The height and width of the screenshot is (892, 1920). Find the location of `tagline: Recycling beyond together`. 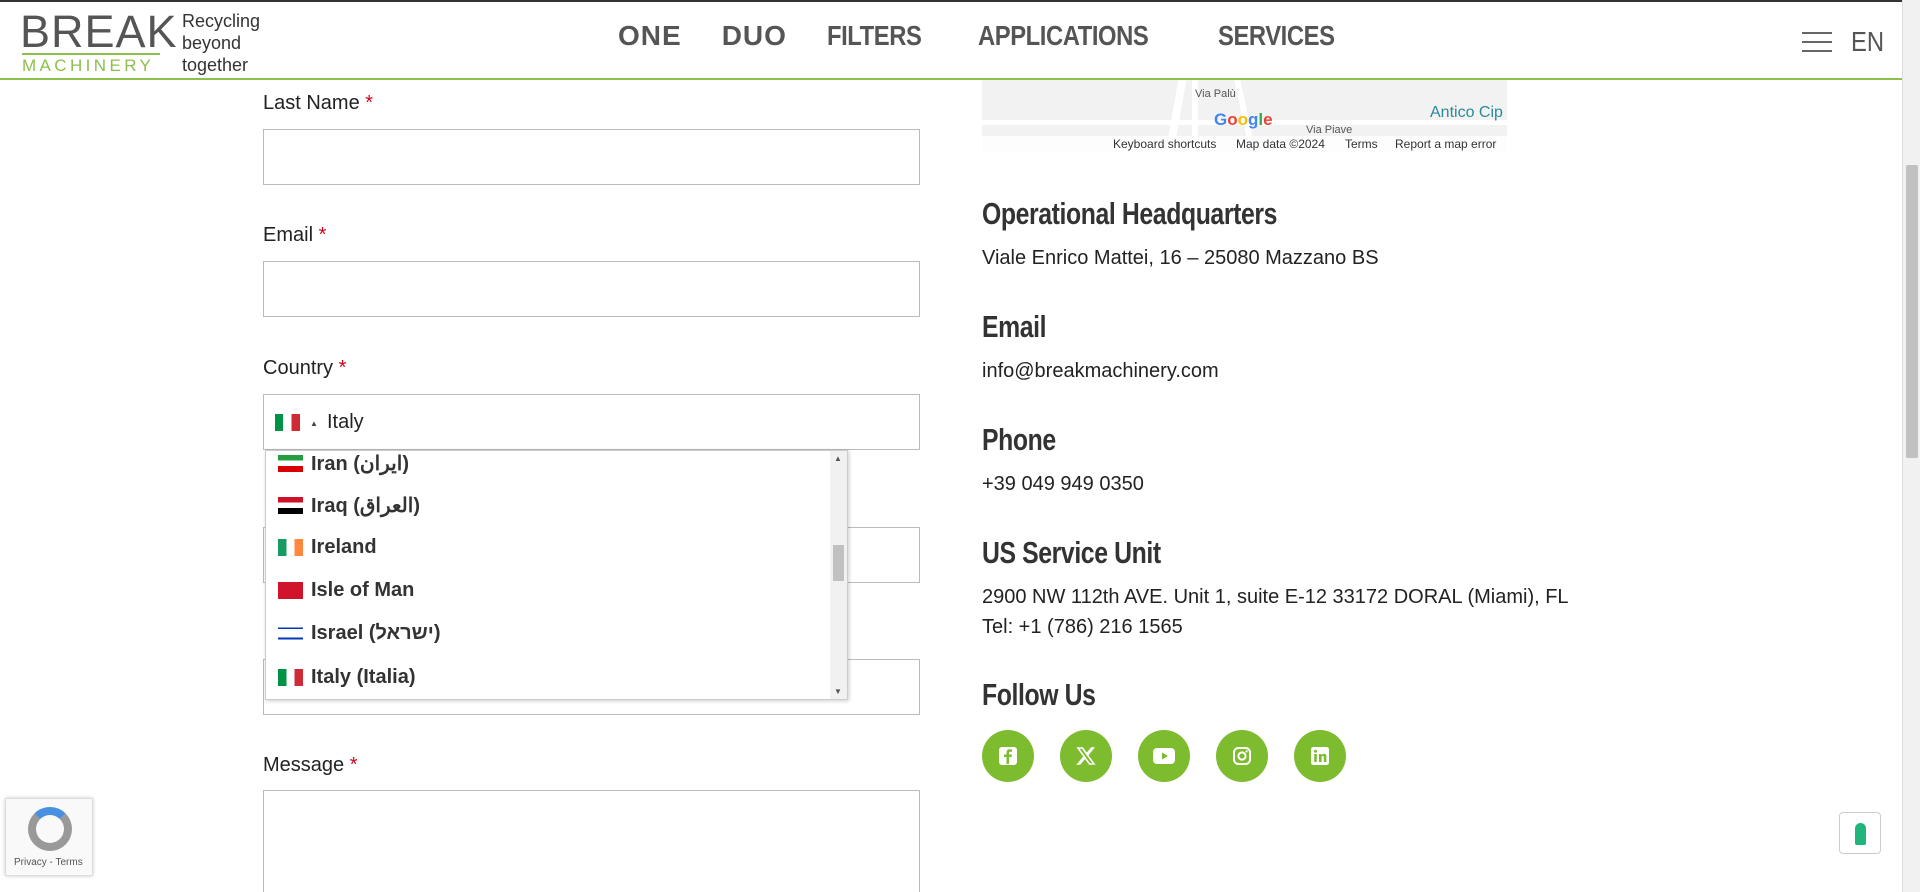

tagline: Recycling beyond together is located at coordinates (221, 43).